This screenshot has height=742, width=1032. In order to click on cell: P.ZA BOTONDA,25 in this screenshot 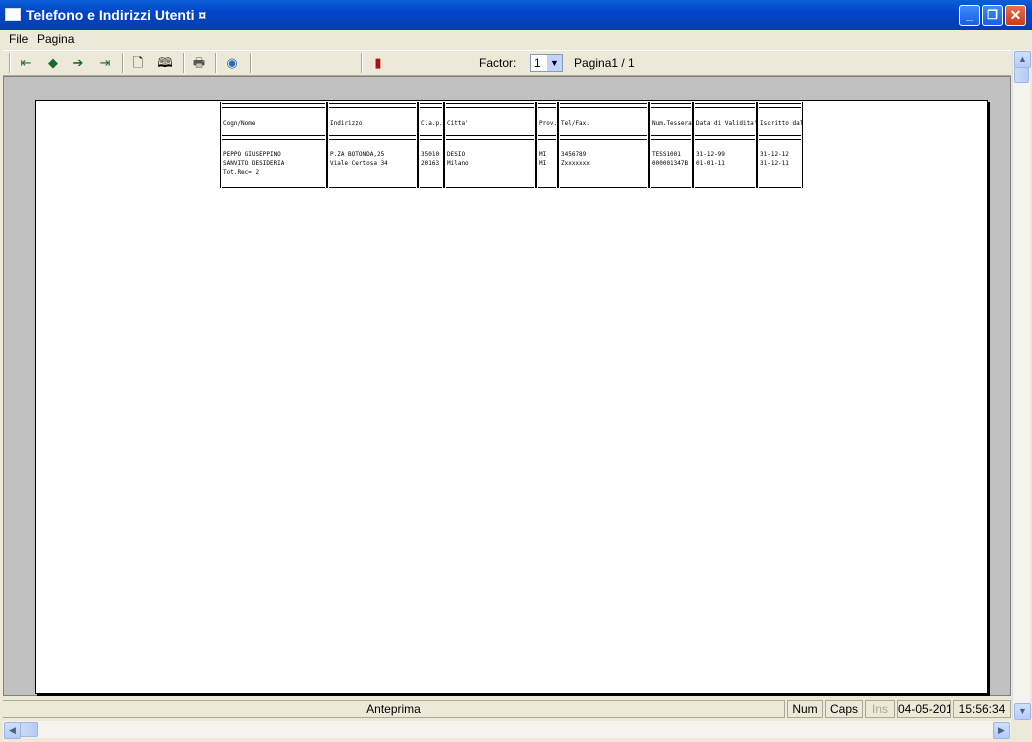, I will do `click(357, 154)`.